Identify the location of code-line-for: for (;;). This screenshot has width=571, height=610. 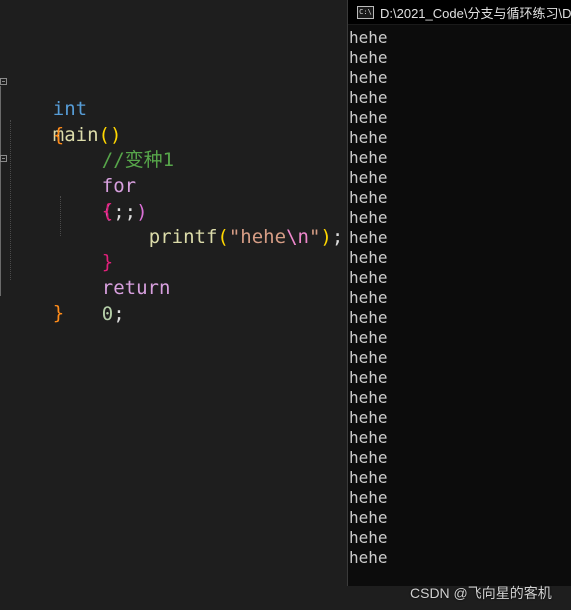
(102, 185).